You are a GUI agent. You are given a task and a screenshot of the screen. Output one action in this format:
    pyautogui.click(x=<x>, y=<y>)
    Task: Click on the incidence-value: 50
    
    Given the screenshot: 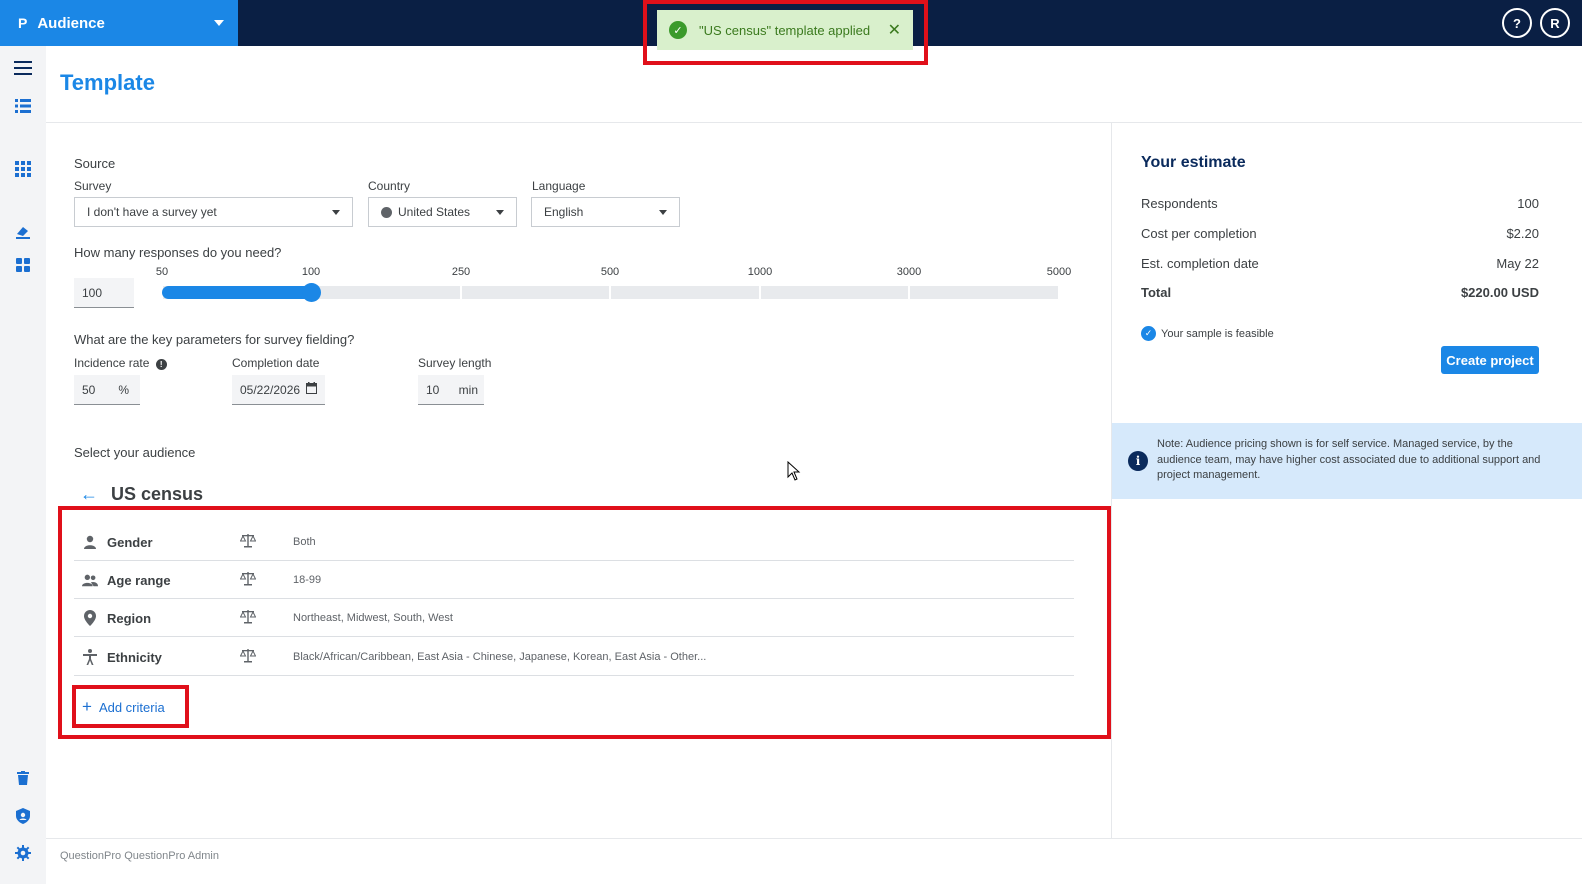 What is the action you would take?
    pyautogui.click(x=89, y=389)
    